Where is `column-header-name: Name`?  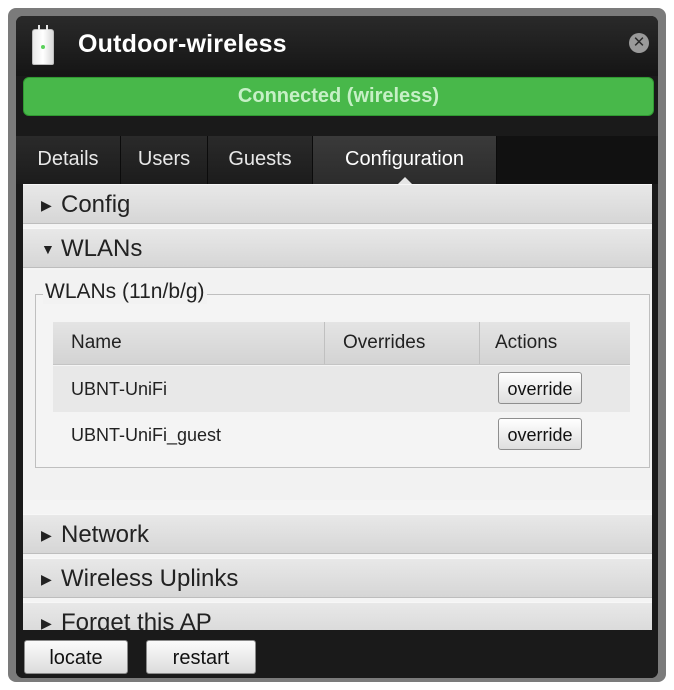
column-header-name: Name is located at coordinates (189, 343).